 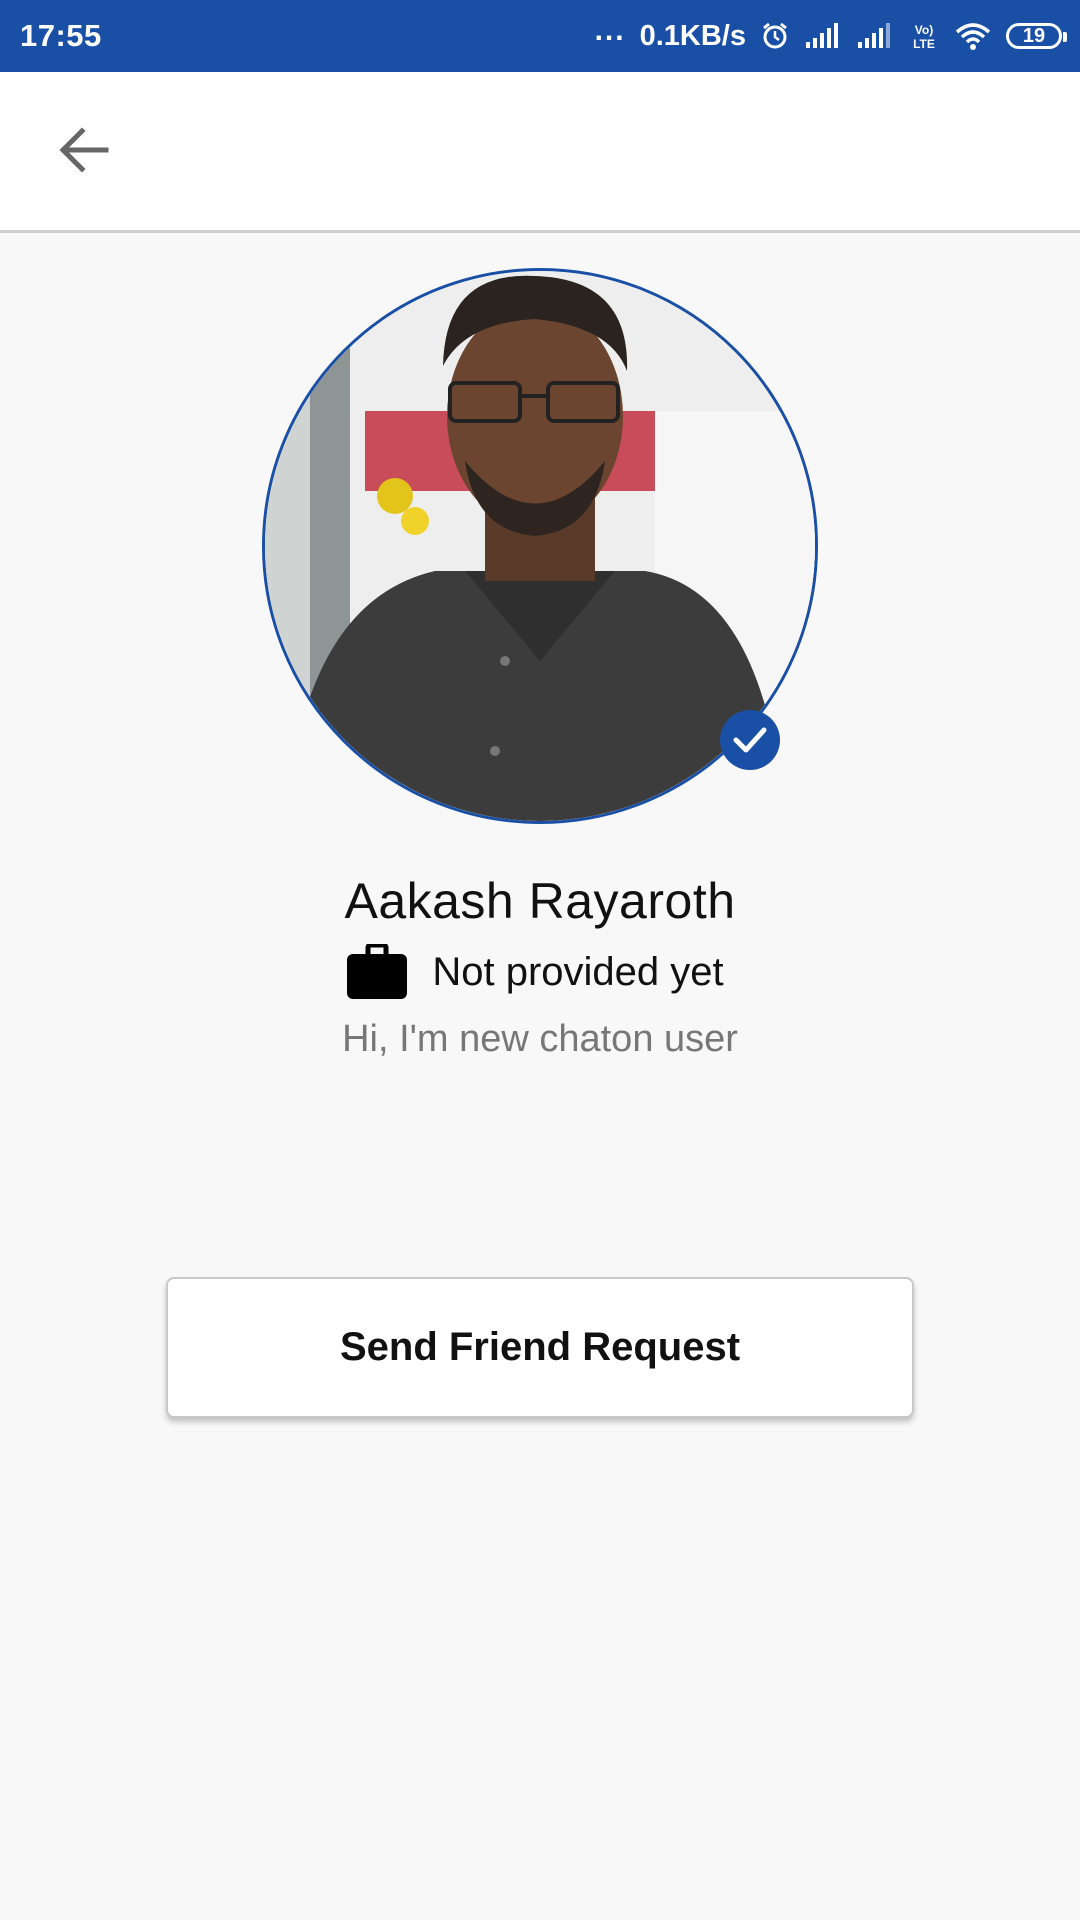 I want to click on status-icons: ... 0.1KB/s Vo) LTE 19, so click(x=824, y=36).